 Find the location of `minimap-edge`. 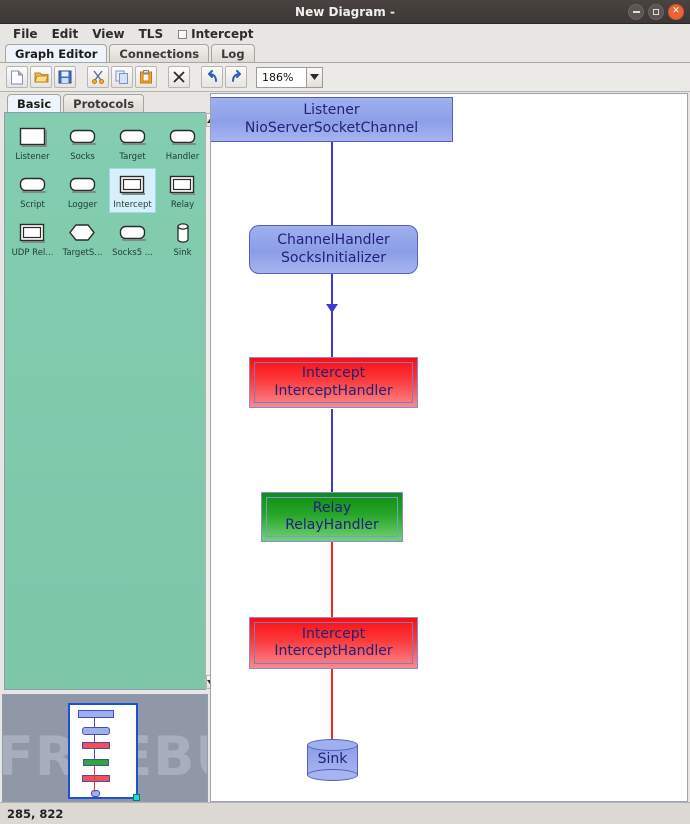

minimap-edge is located at coordinates (94, 779).